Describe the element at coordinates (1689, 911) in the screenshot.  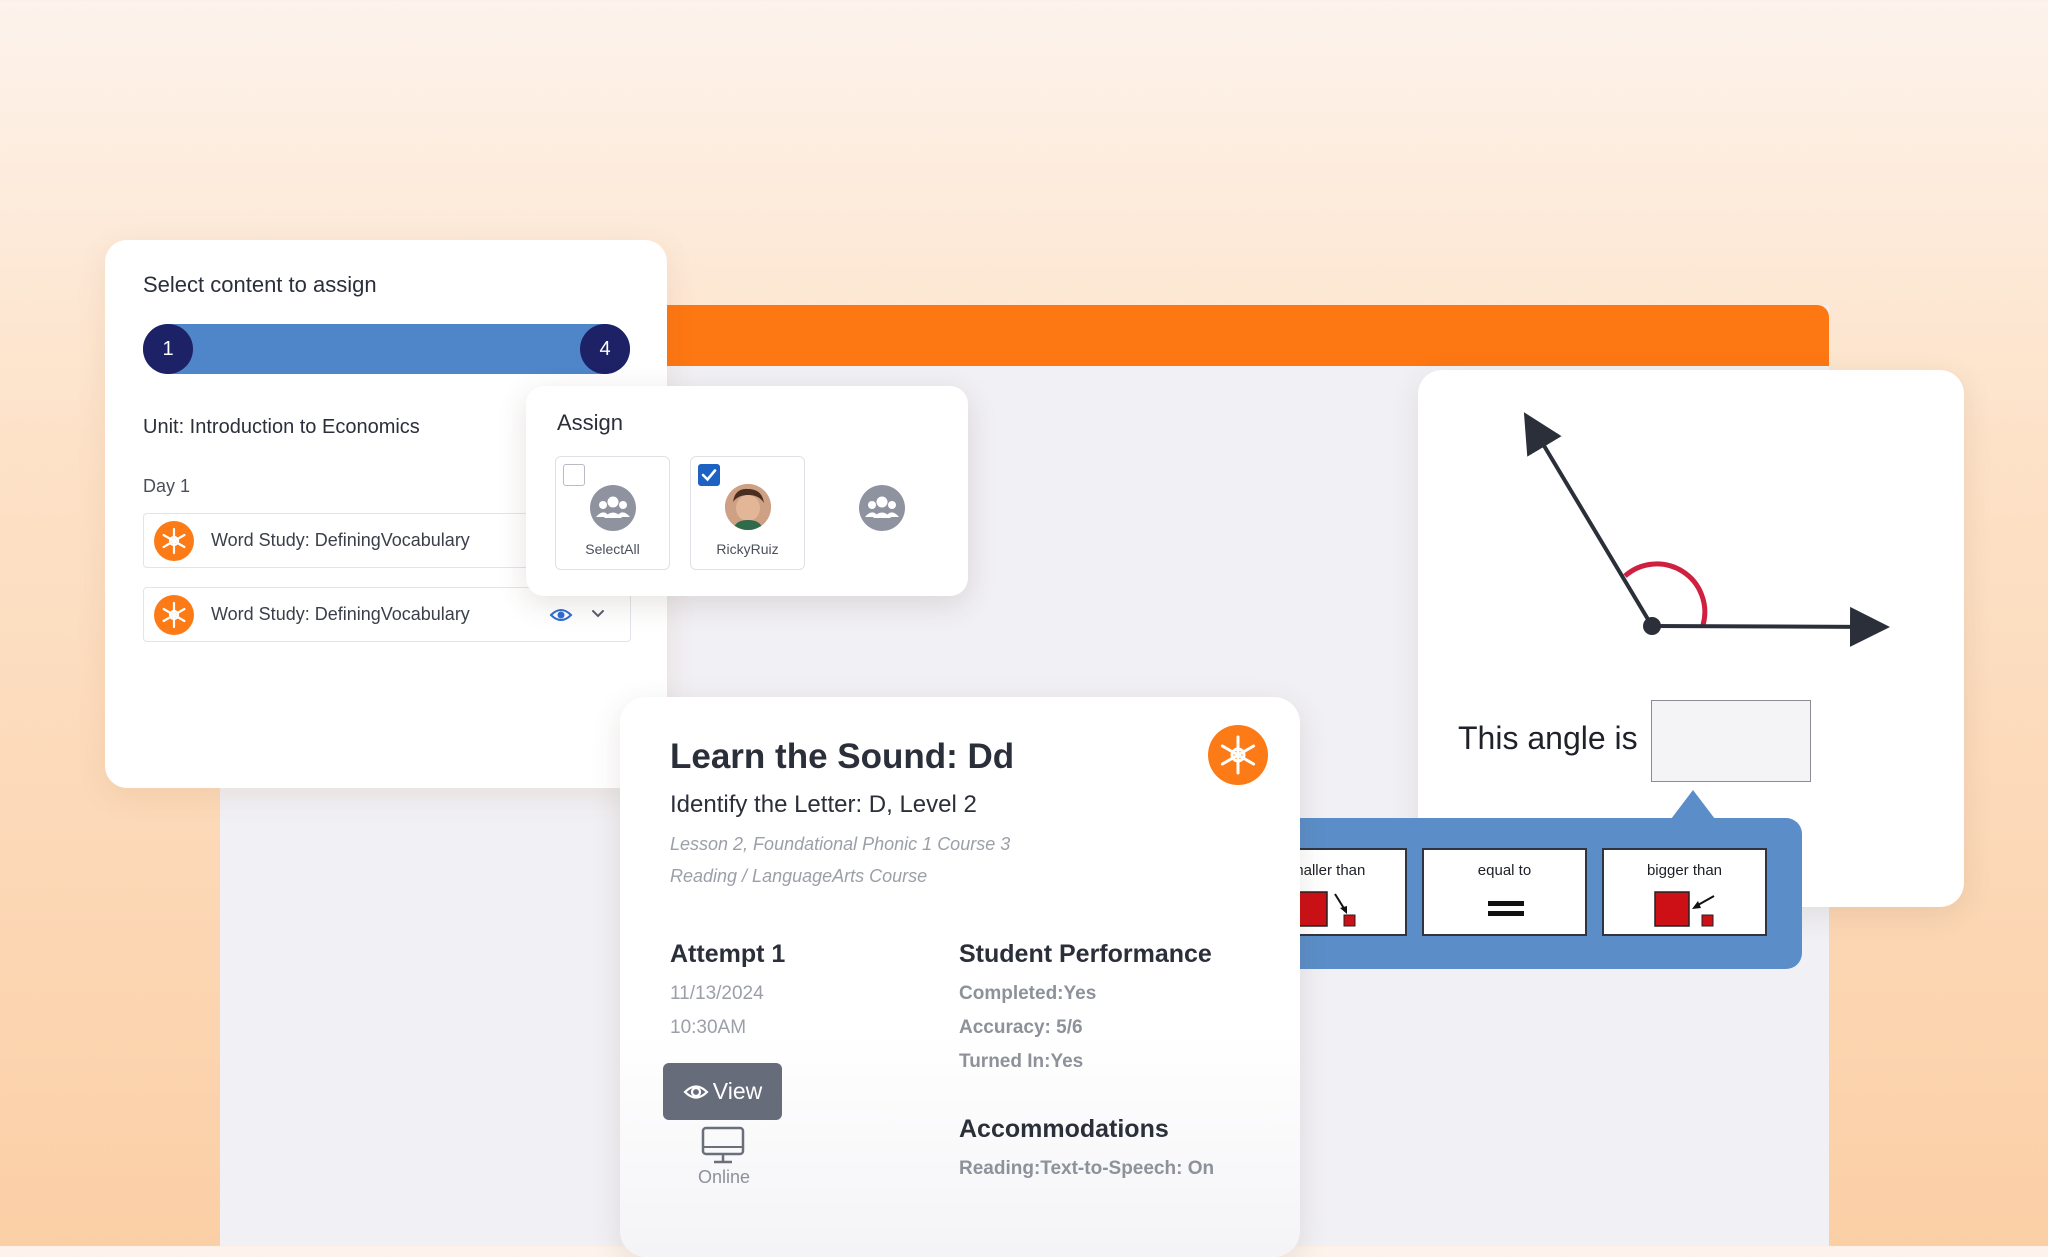
I see `bigger-than-icon` at that location.